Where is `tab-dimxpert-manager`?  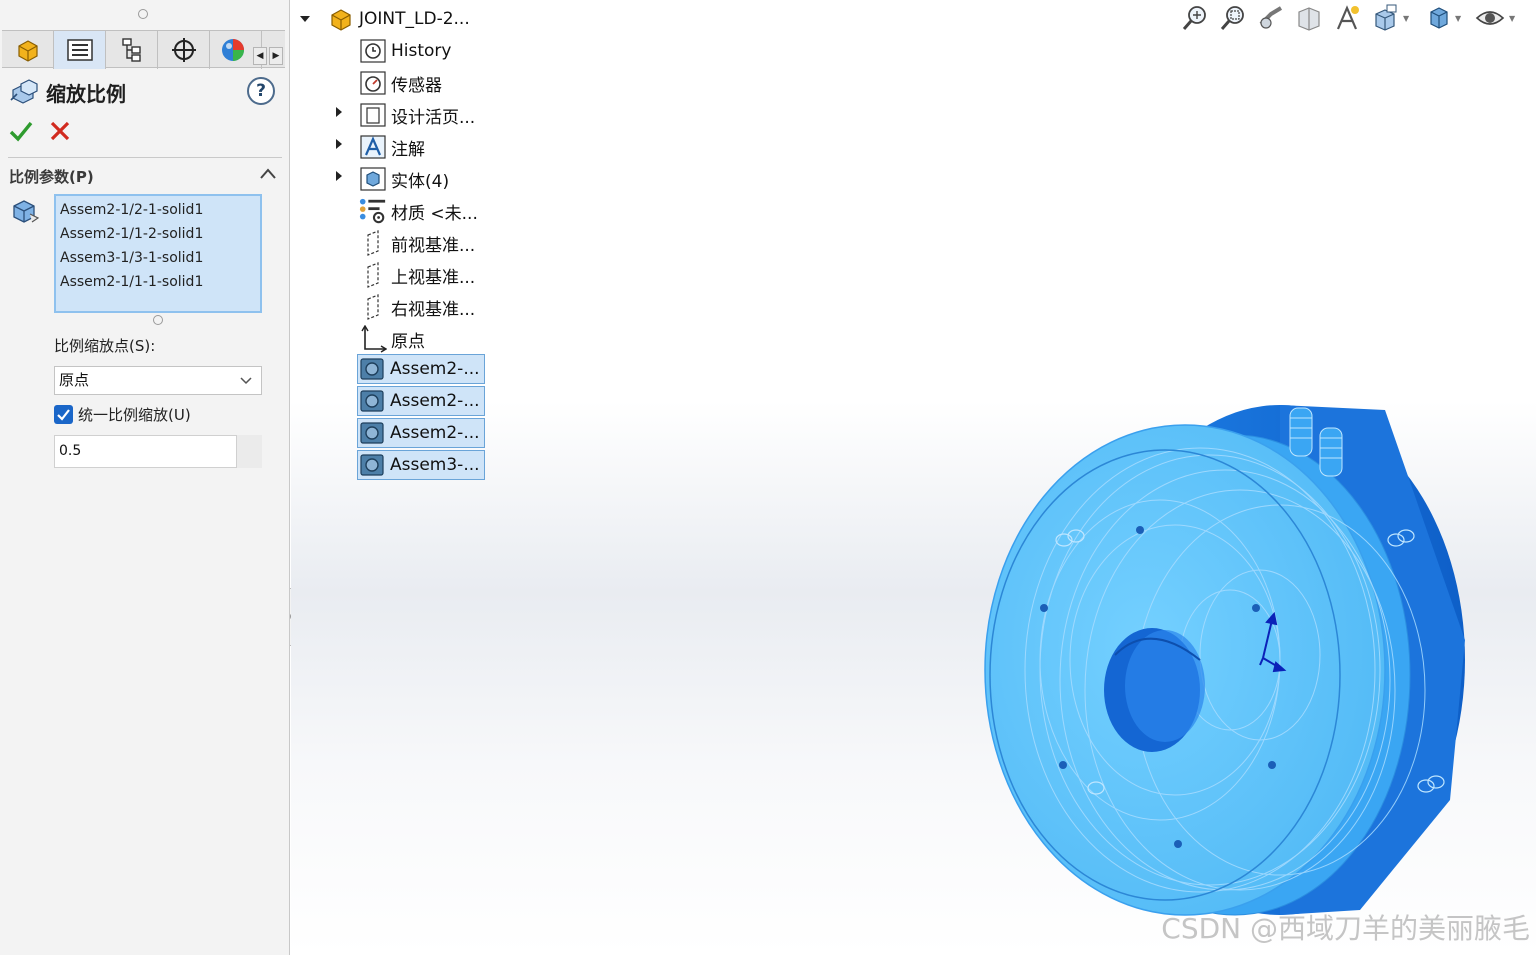 tab-dimxpert-manager is located at coordinates (184, 50).